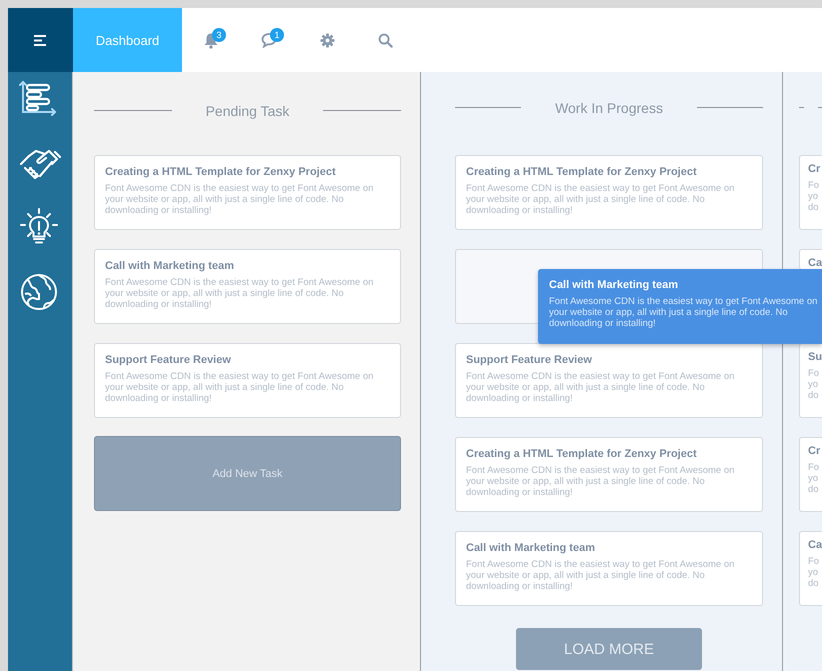  I want to click on task-card: Ca Fo yo do, so click(810, 568).